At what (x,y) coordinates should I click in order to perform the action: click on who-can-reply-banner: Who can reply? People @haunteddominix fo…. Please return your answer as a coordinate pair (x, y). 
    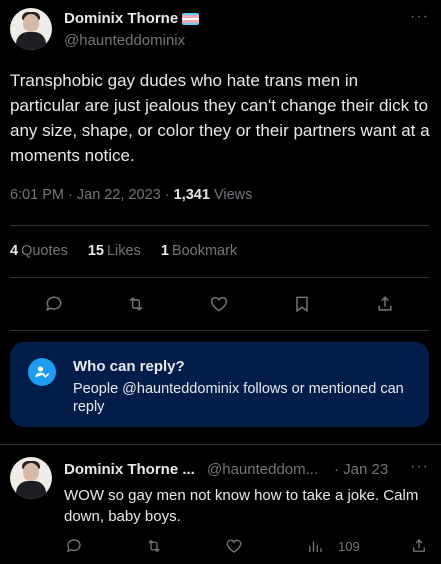
    Looking at the image, I should click on (219, 384).